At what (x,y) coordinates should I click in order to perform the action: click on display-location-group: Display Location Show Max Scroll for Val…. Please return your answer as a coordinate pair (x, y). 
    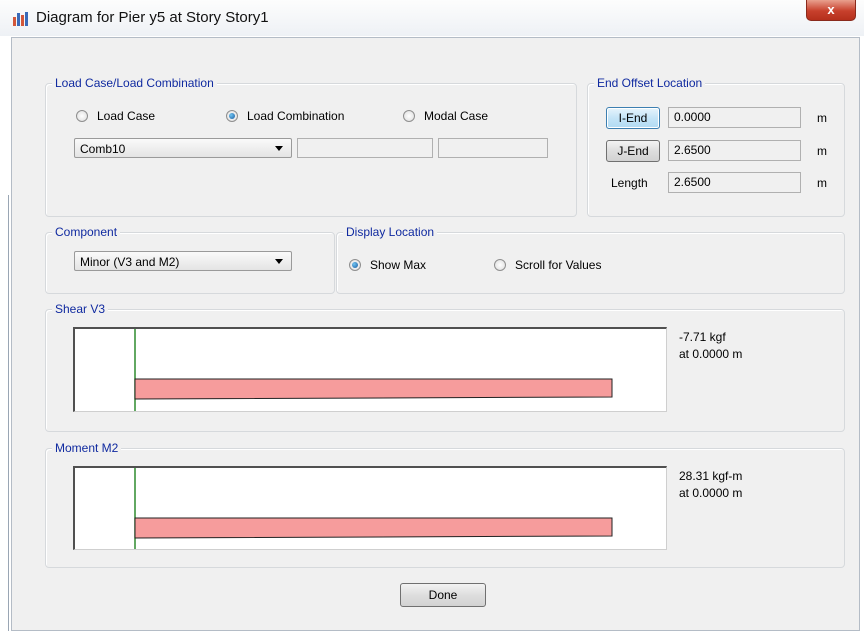
    Looking at the image, I should click on (590, 259).